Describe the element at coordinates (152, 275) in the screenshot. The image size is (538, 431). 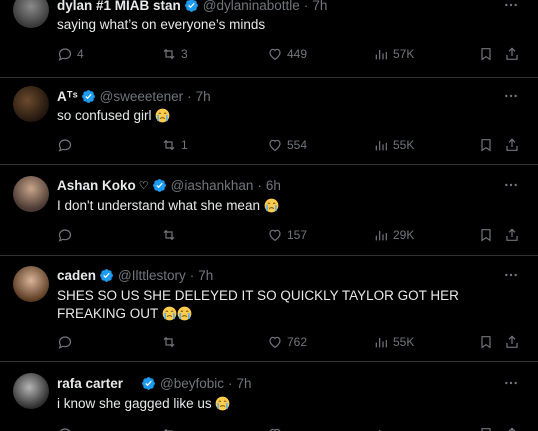
I see `author-handle: @Ilttlestory` at that location.